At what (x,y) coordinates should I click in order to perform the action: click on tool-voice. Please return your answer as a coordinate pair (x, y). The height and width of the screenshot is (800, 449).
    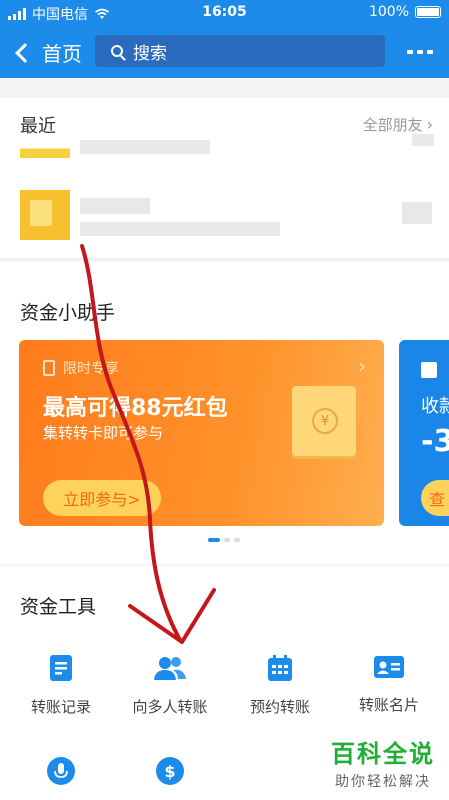
    Looking at the image, I should click on (61, 771).